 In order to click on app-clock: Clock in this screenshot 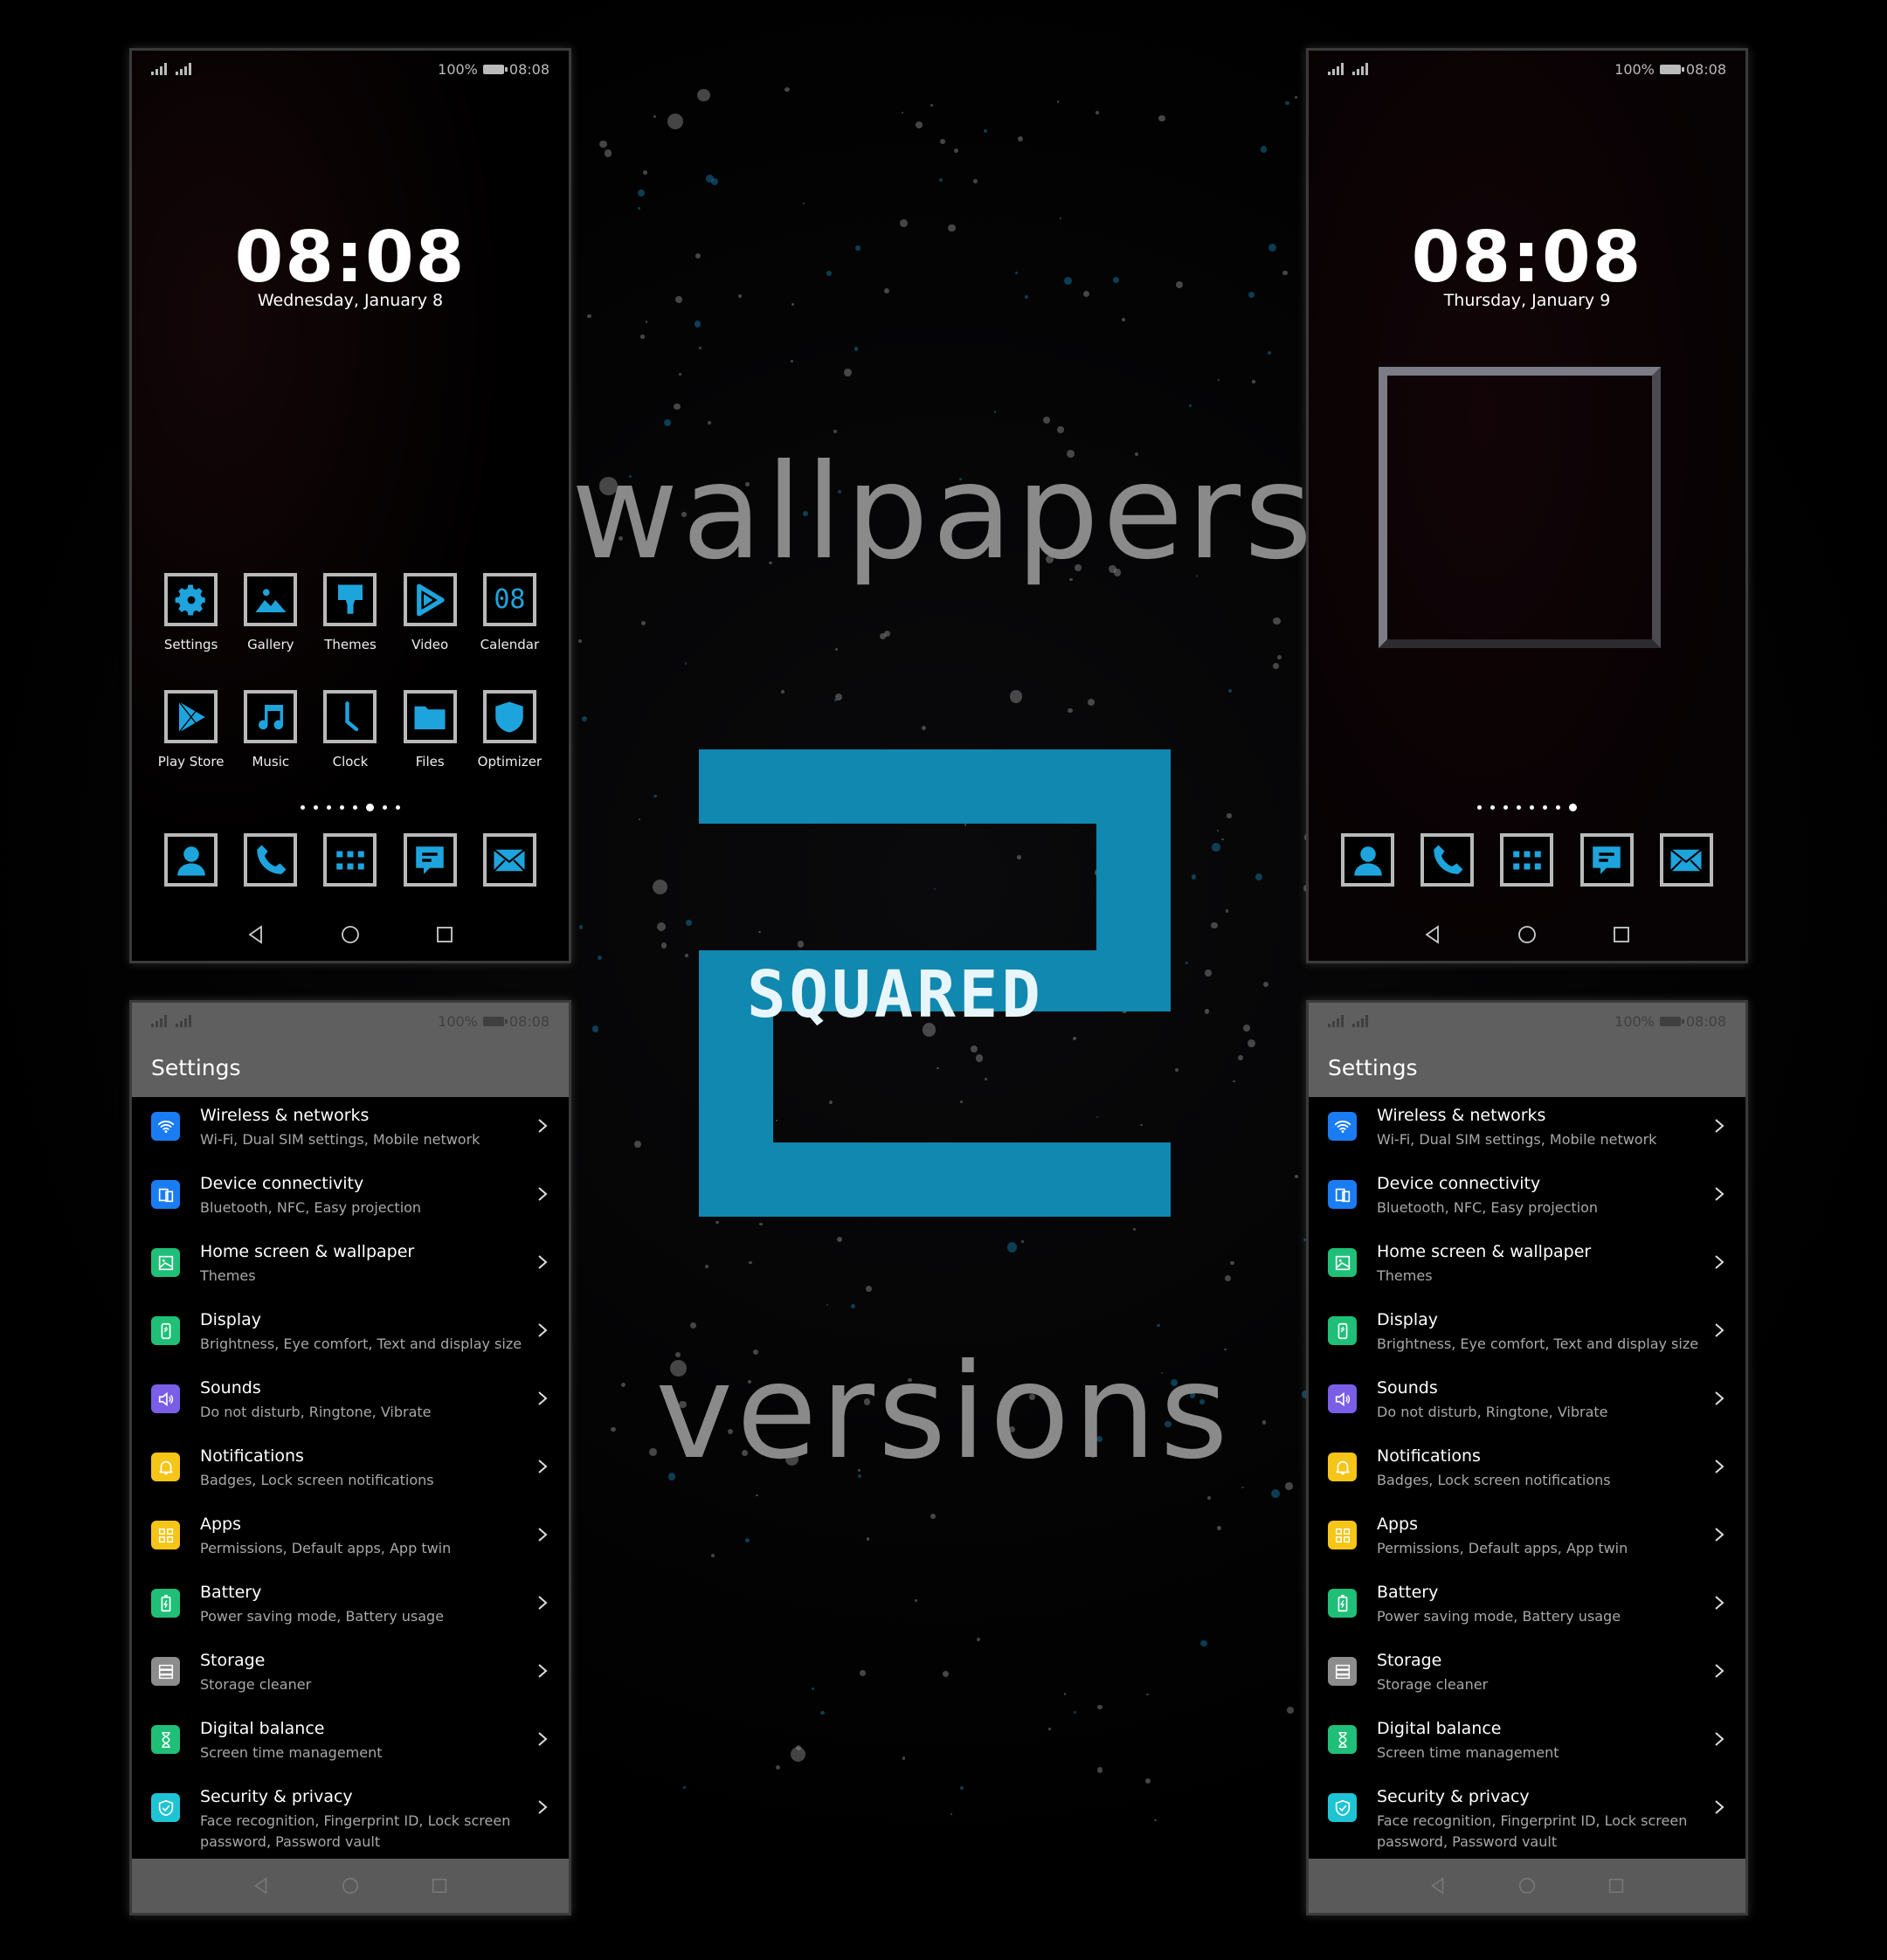, I will do `click(350, 730)`.